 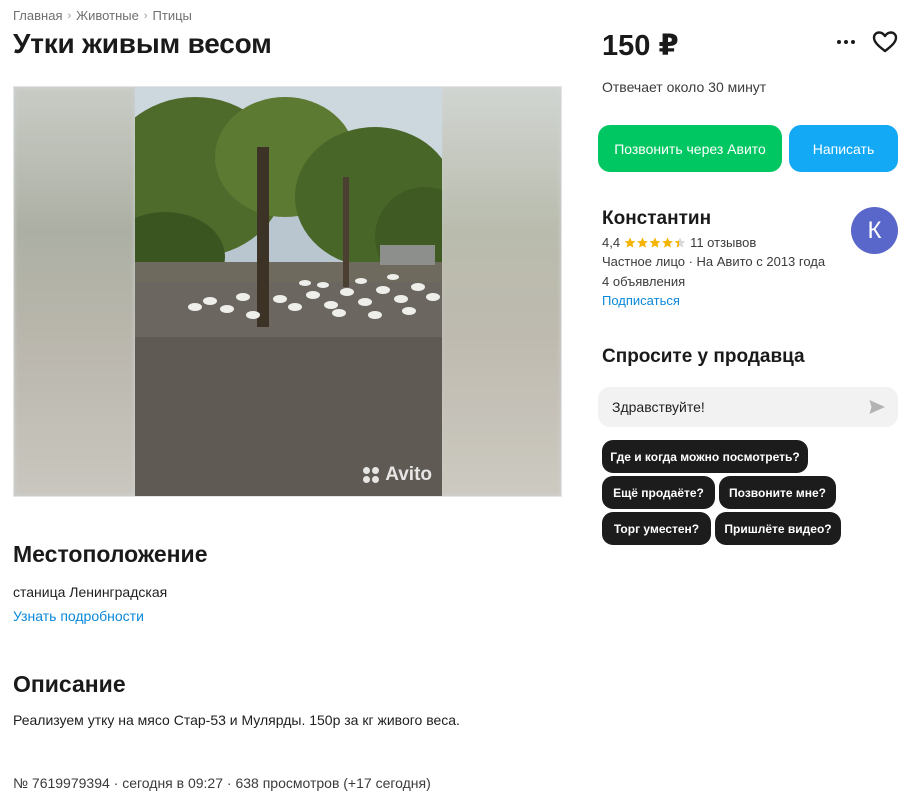 I want to click on quick-question-chip: Торг уместен?, so click(x=656, y=528).